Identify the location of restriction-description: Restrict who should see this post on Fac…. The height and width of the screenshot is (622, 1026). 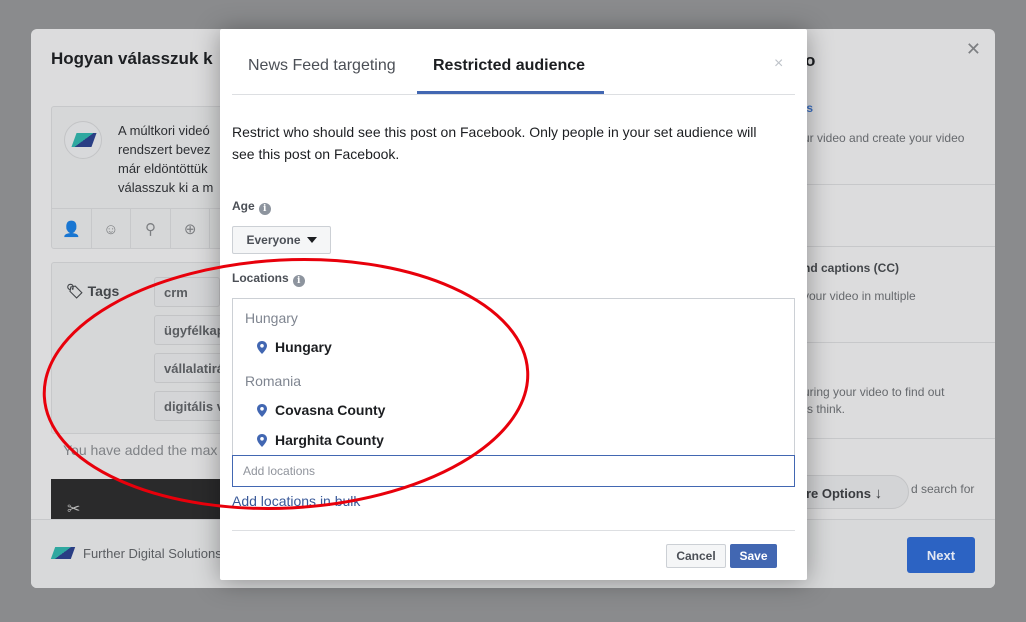
(494, 143).